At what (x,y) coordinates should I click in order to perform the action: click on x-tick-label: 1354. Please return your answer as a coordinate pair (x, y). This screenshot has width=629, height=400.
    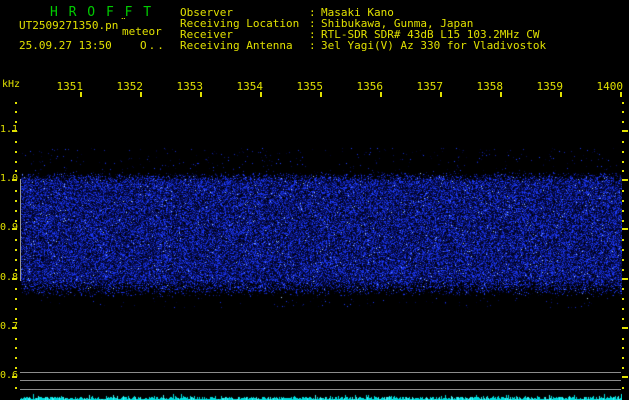
    Looking at the image, I should click on (250, 86).